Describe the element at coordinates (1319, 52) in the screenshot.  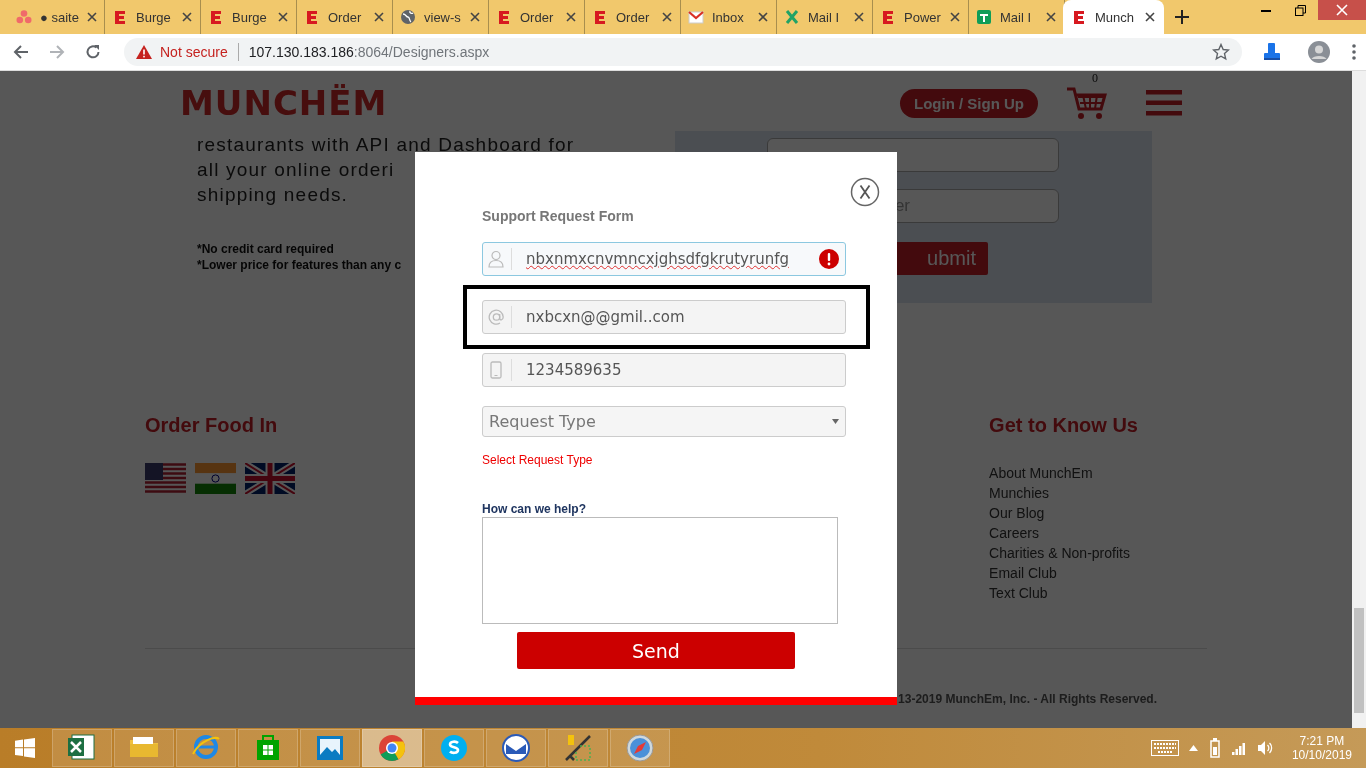
I see `profile-avatar-icon` at that location.